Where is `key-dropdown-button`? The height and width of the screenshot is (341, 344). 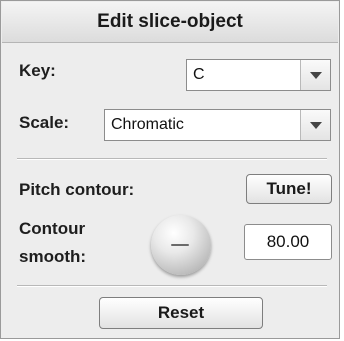
key-dropdown-button is located at coordinates (315, 75).